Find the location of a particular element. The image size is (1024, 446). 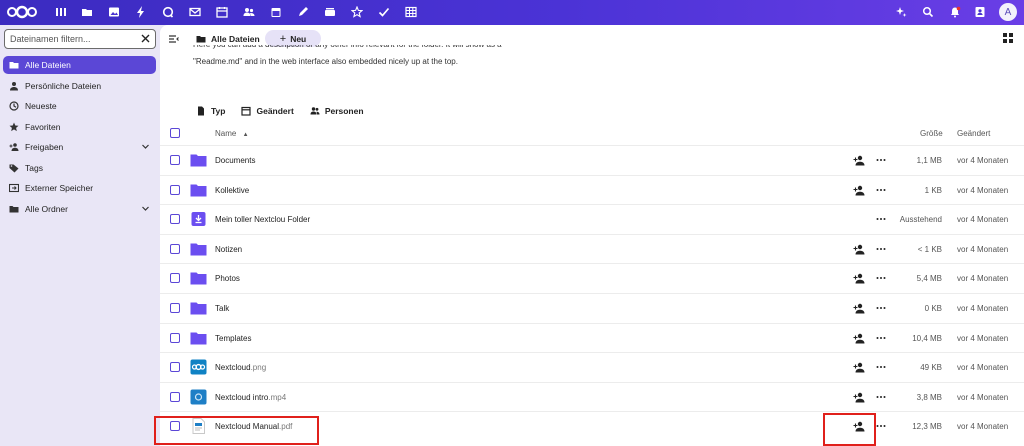

table-row: Documents 1,1 MB vor 4 Monaten is located at coordinates (592, 159).